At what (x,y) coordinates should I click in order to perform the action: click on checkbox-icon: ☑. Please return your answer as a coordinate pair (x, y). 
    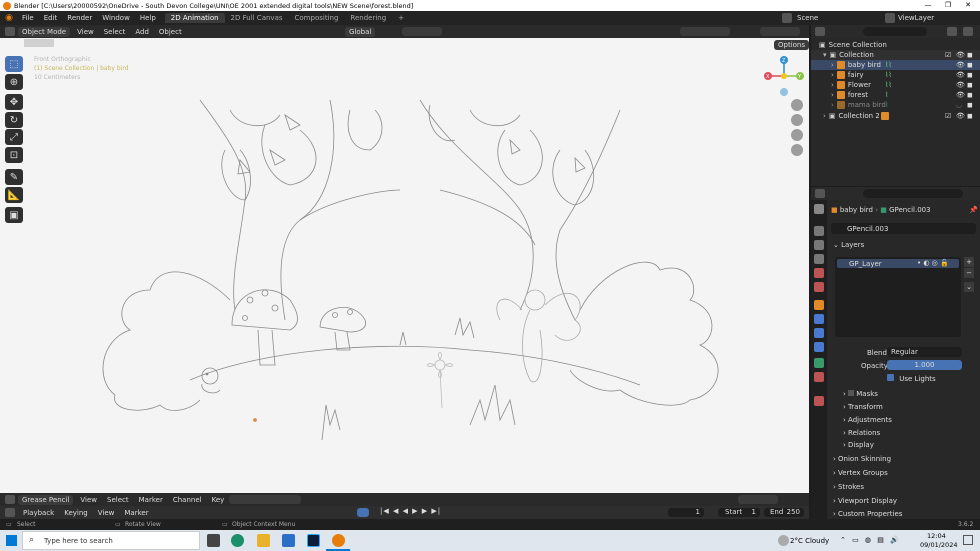
    Looking at the image, I should click on (948, 116).